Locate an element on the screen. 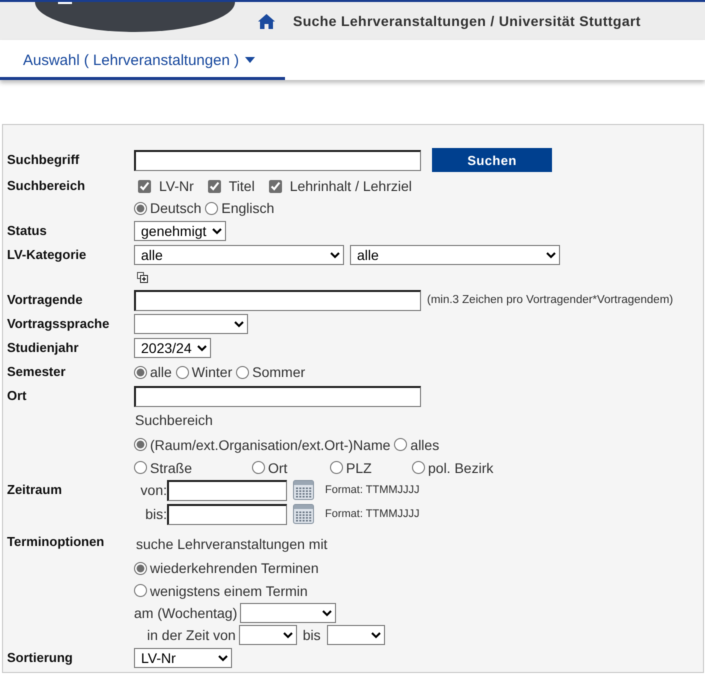 The height and width of the screenshot is (677, 705). dropdown: 2023/24 is located at coordinates (172, 348).